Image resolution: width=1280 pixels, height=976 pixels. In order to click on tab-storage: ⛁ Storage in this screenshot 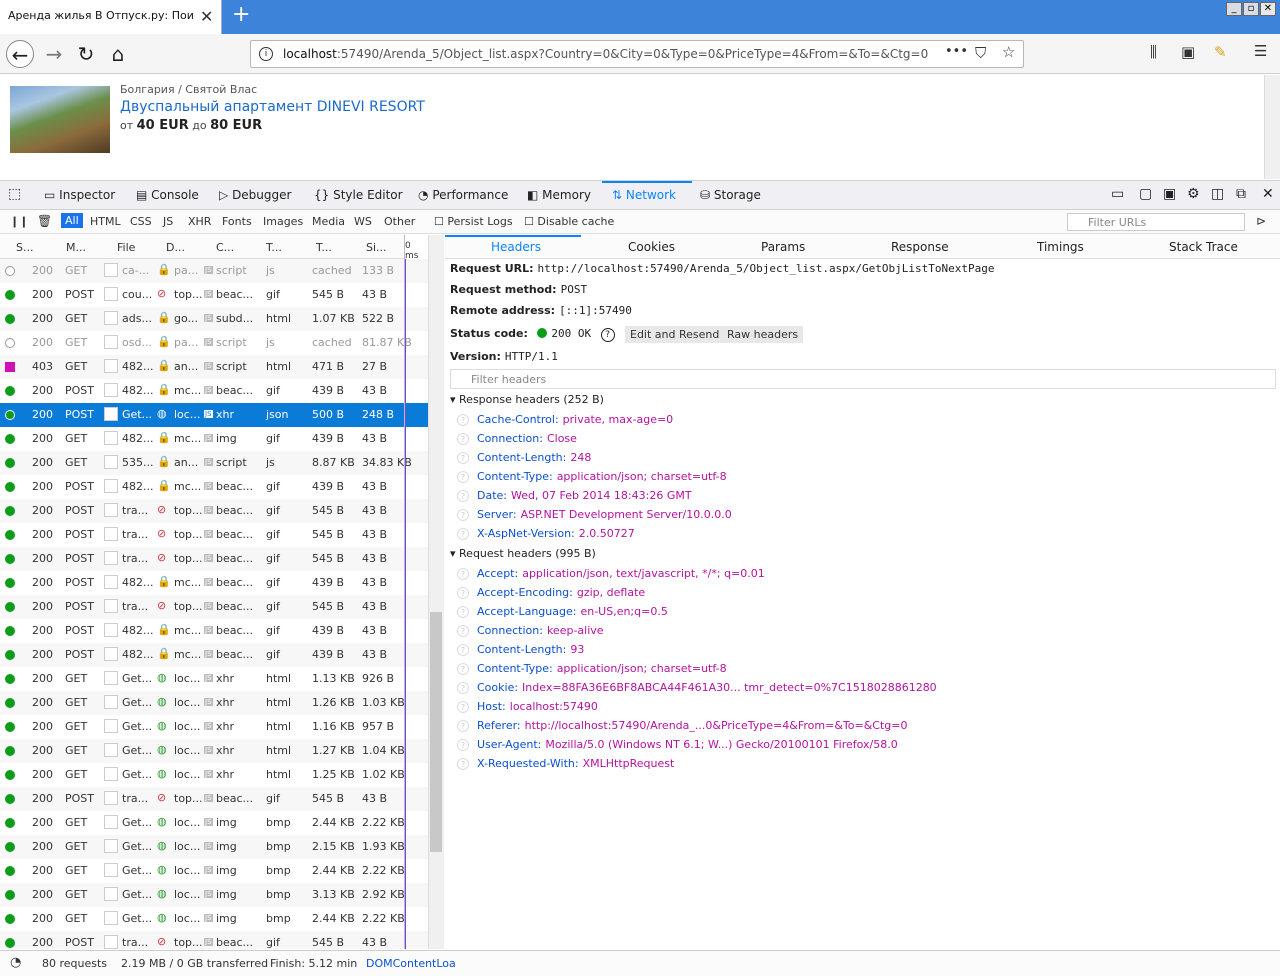, I will do `click(730, 195)`.